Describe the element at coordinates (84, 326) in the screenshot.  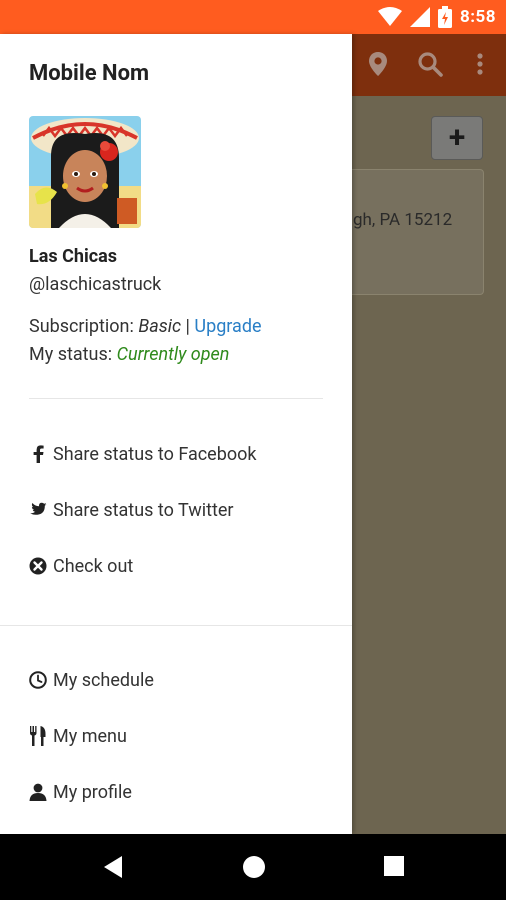
I see `subscription-label: Subscription:` at that location.